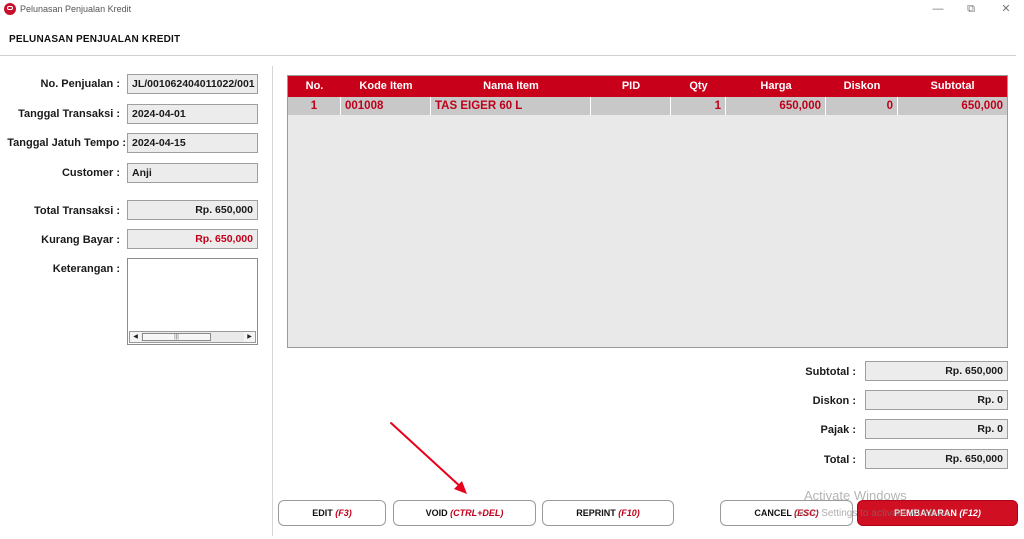  Describe the element at coordinates (512, 10) in the screenshot. I see `title-bar: Pelunasan Penjualan Kredit — ⧉ ✕` at that location.